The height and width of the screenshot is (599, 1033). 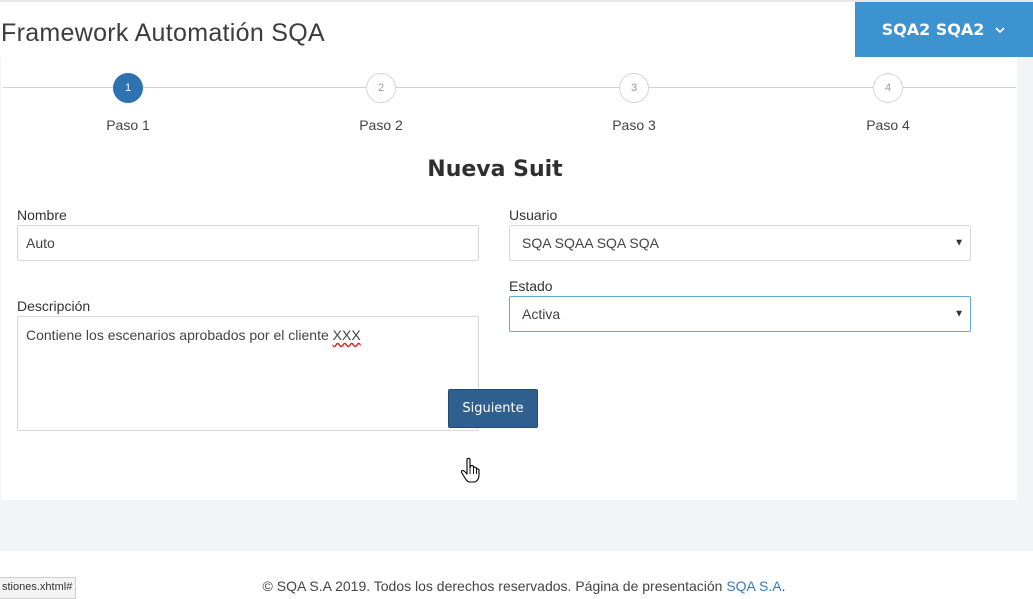 I want to click on wizard-step-3: 3 Paso 3, so click(x=634, y=103).